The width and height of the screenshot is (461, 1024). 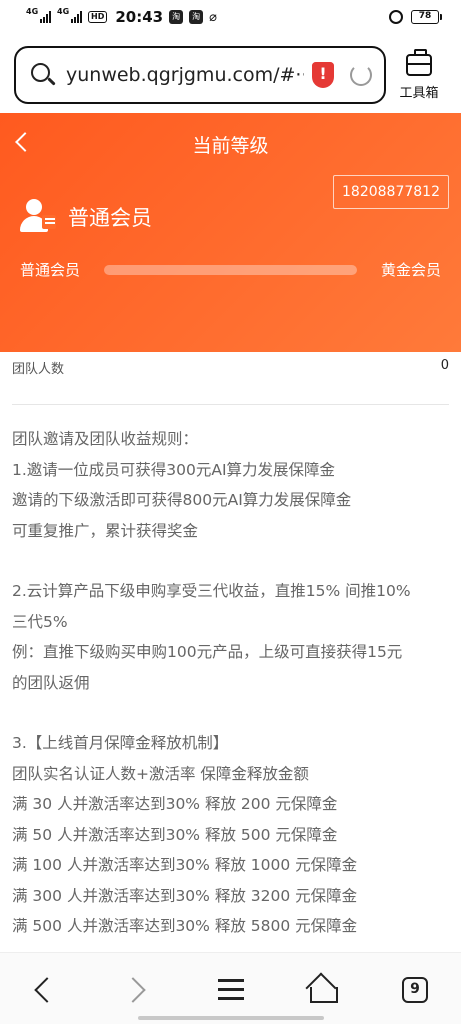 What do you see at coordinates (174, 469) in the screenshot?
I see `rule-line: 1.邀请一位成员可获得300元AI算力发展保障金` at bounding box center [174, 469].